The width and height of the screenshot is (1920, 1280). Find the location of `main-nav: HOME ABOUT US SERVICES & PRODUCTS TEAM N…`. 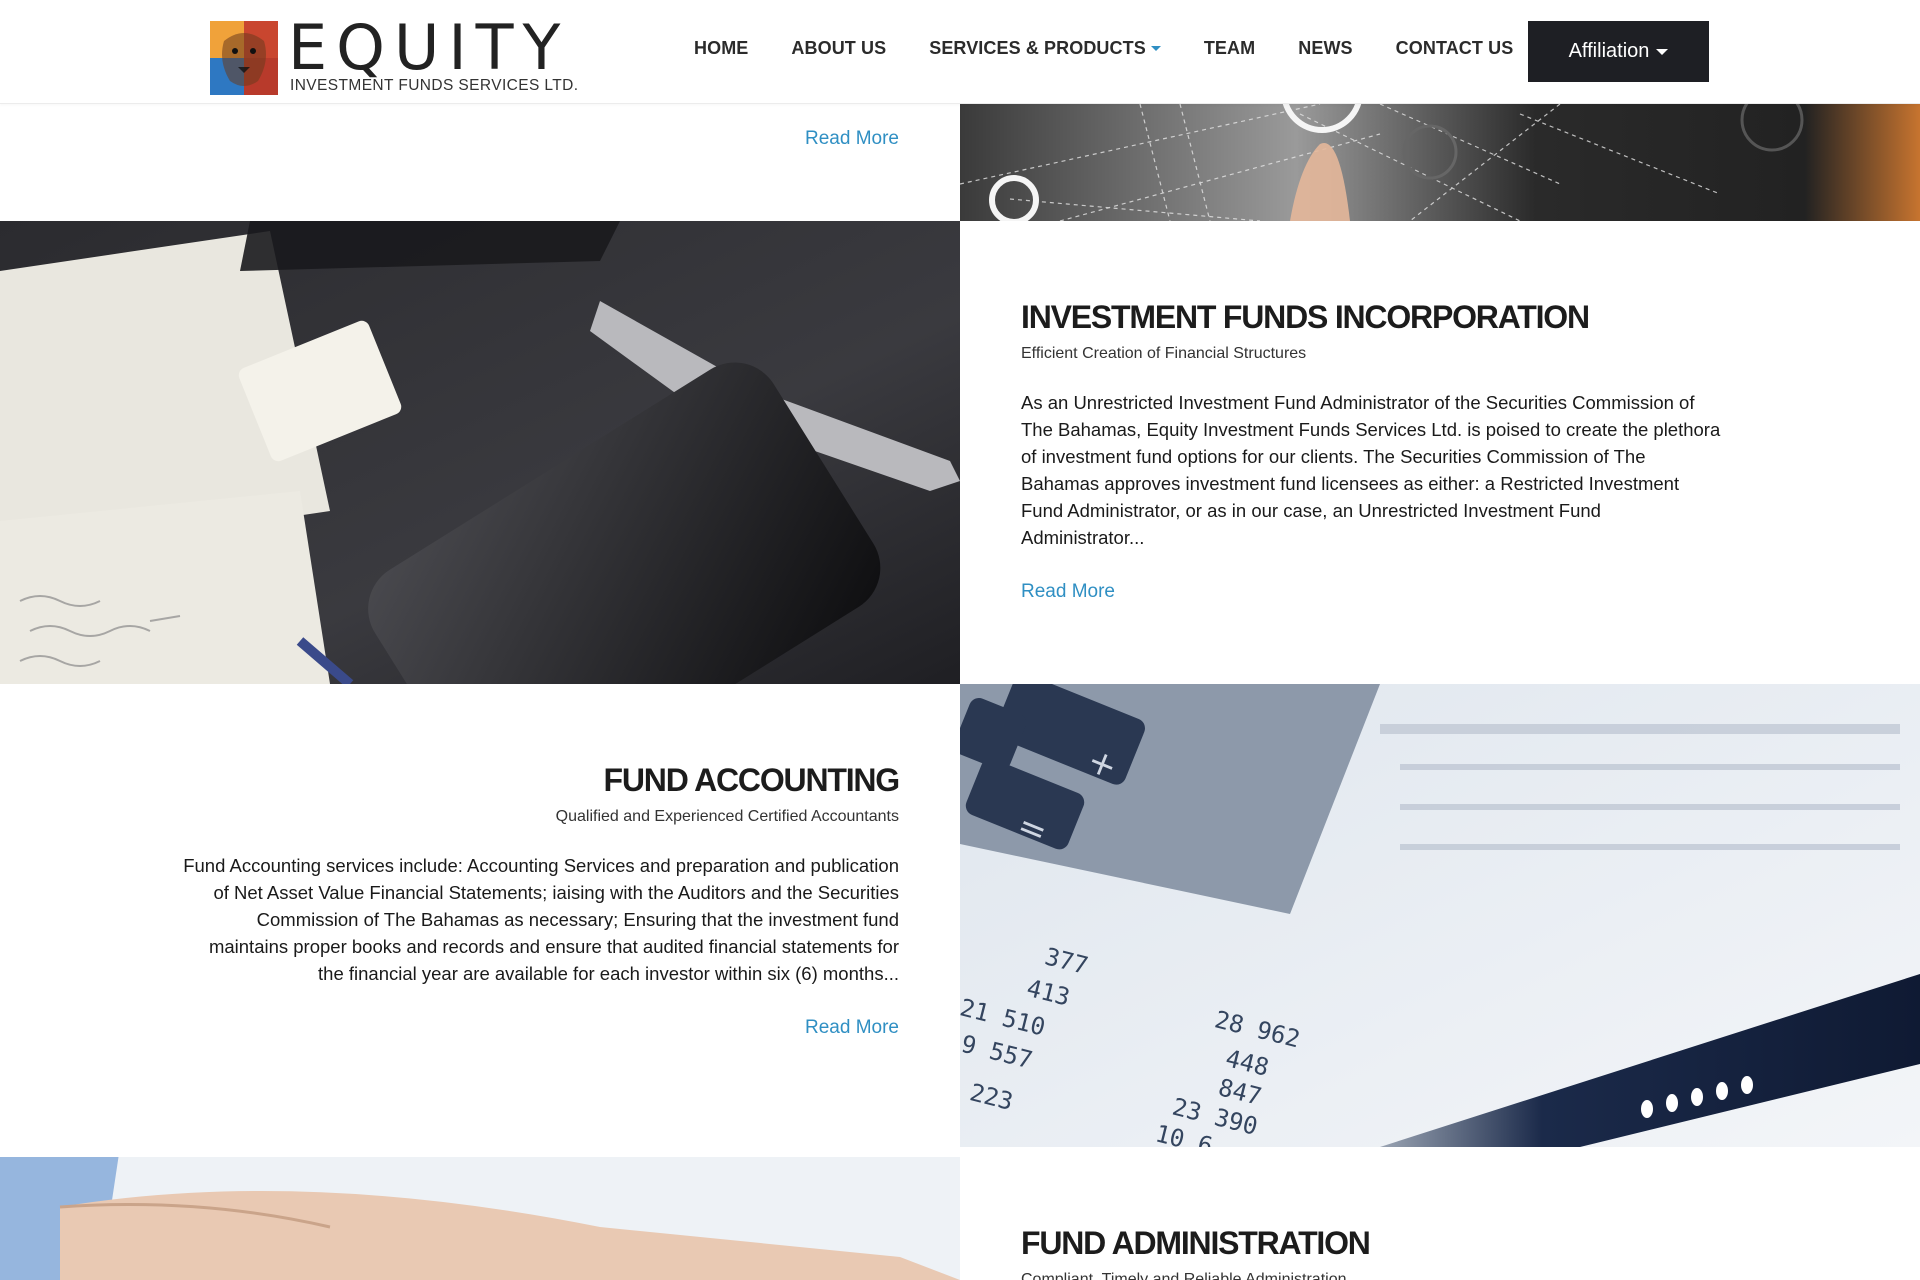

main-nav: HOME ABOUT US SERVICES & PRODUCTS TEAM N… is located at coordinates (1125, 48).